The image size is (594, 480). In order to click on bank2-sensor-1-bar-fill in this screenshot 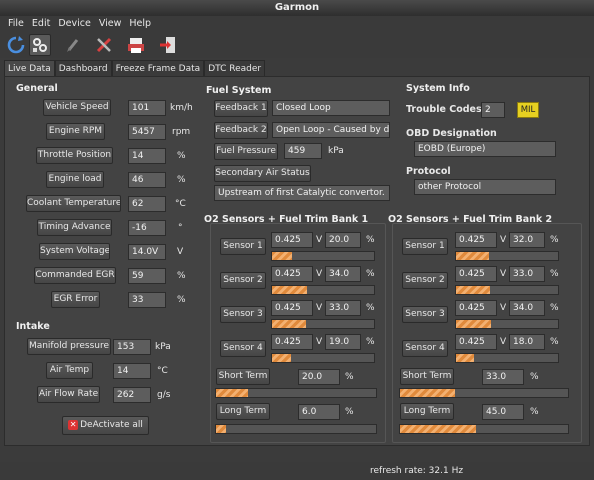, I will do `click(472, 256)`.